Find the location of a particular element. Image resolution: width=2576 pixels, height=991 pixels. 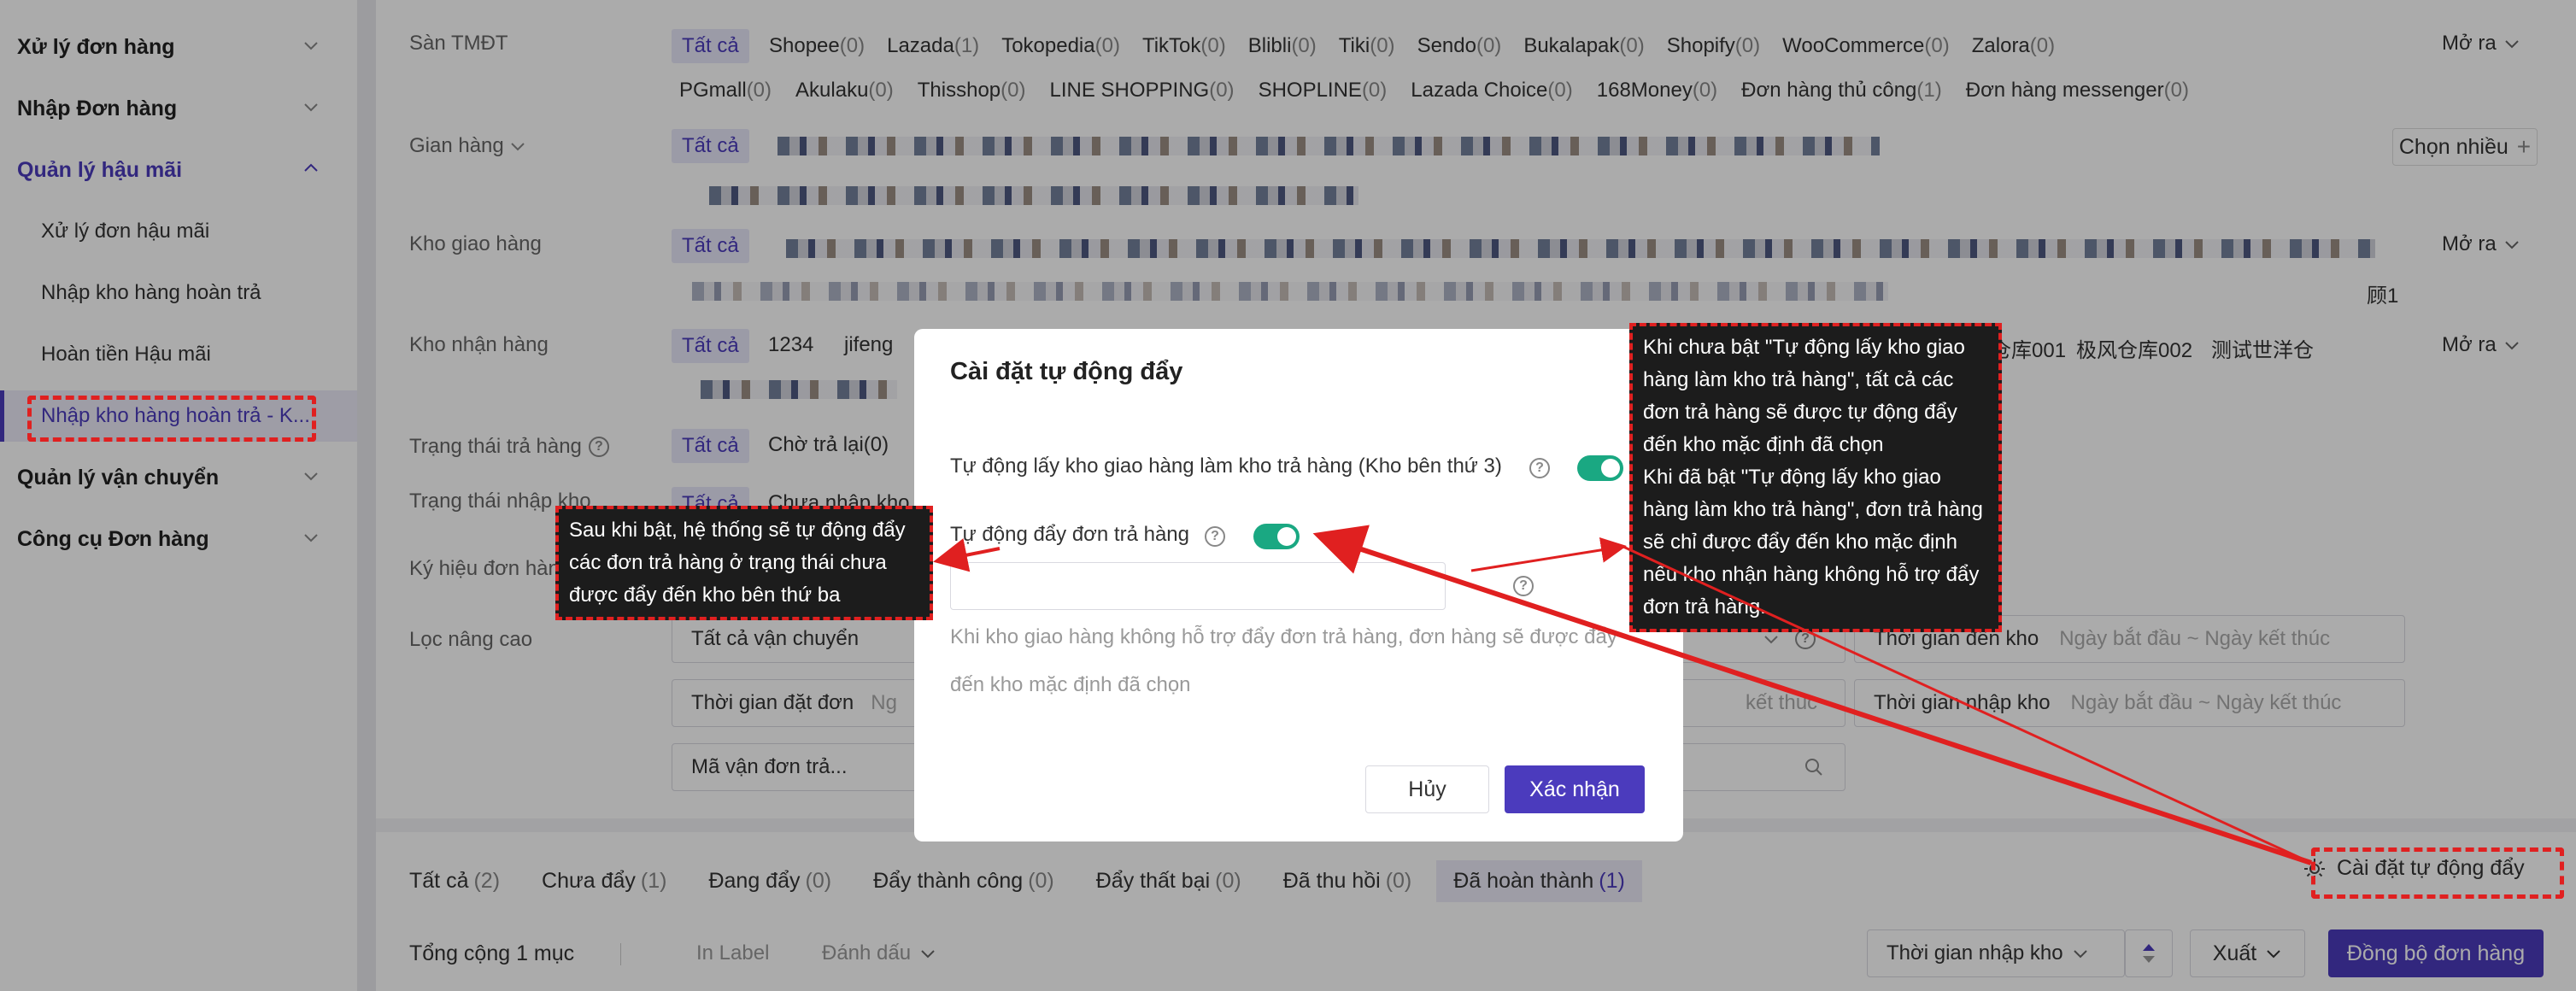

arrow-settings-to-toggle is located at coordinates (1812, 695).